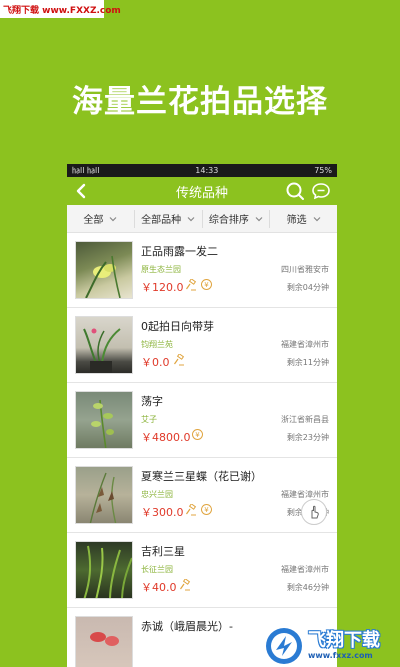  What do you see at coordinates (163, 551) in the screenshot?
I see `item-name: 吉利三星` at bounding box center [163, 551].